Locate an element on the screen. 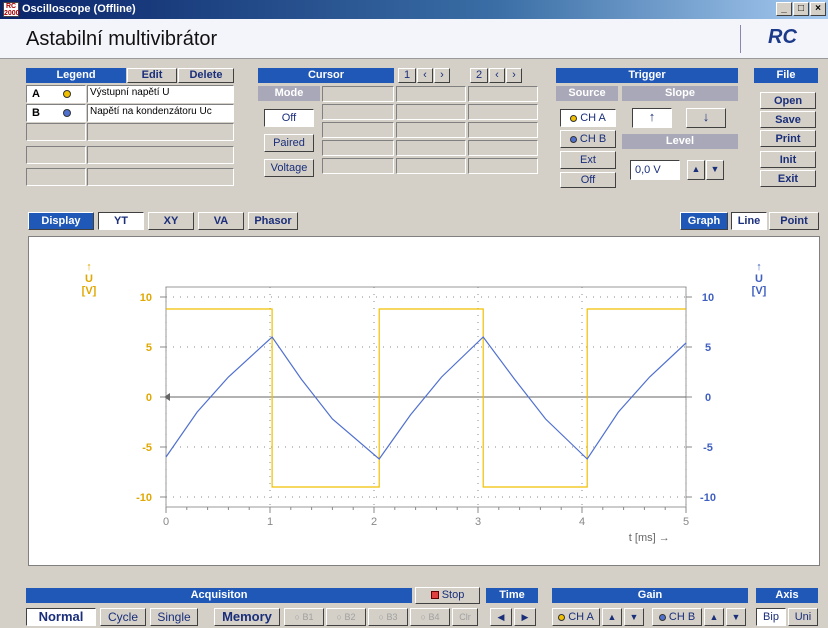  close-icon: × is located at coordinates (818, 9).